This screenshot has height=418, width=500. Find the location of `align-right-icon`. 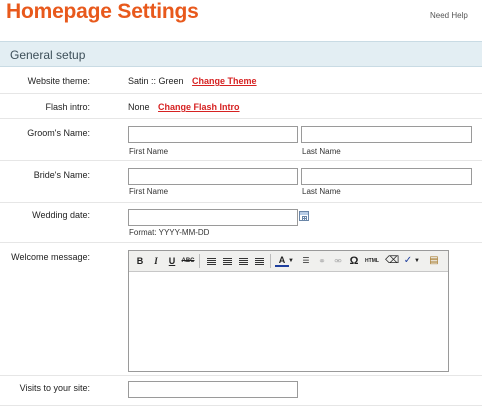

align-right-icon is located at coordinates (243, 261).